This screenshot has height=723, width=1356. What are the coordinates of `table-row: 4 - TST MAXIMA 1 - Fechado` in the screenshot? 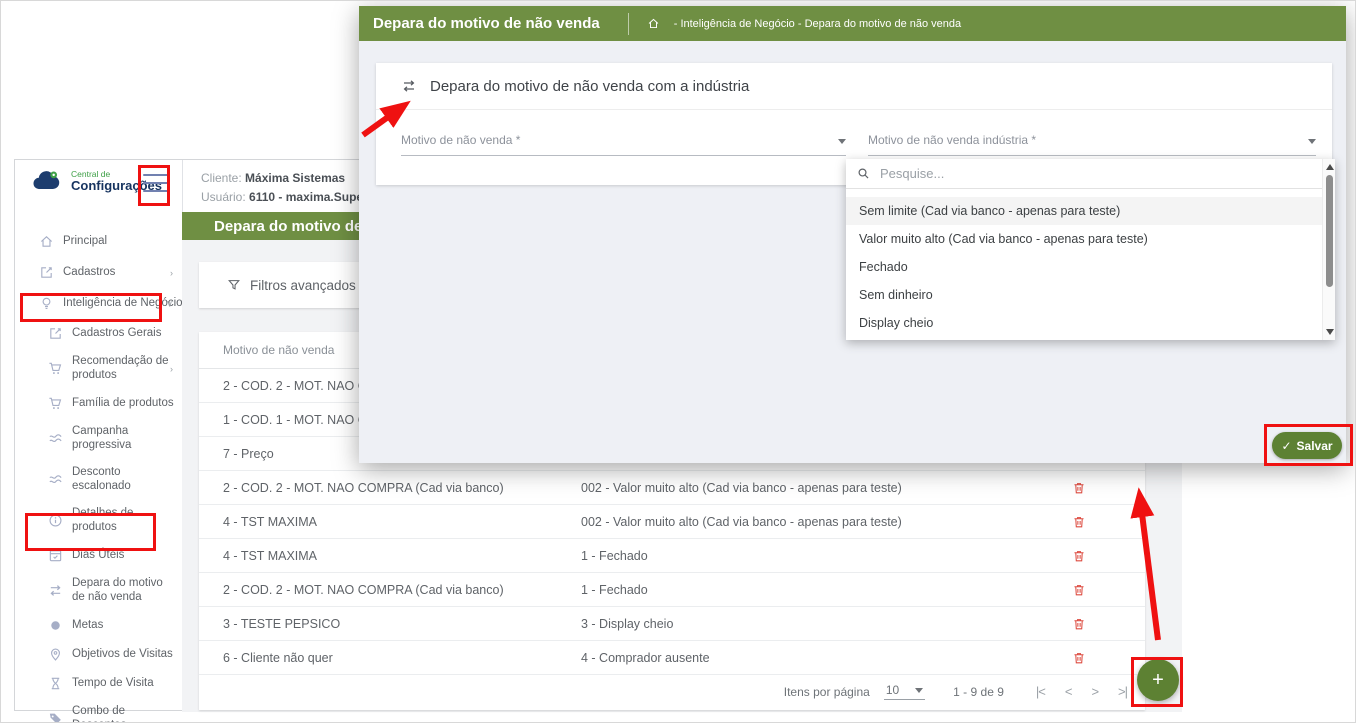 It's located at (672, 556).